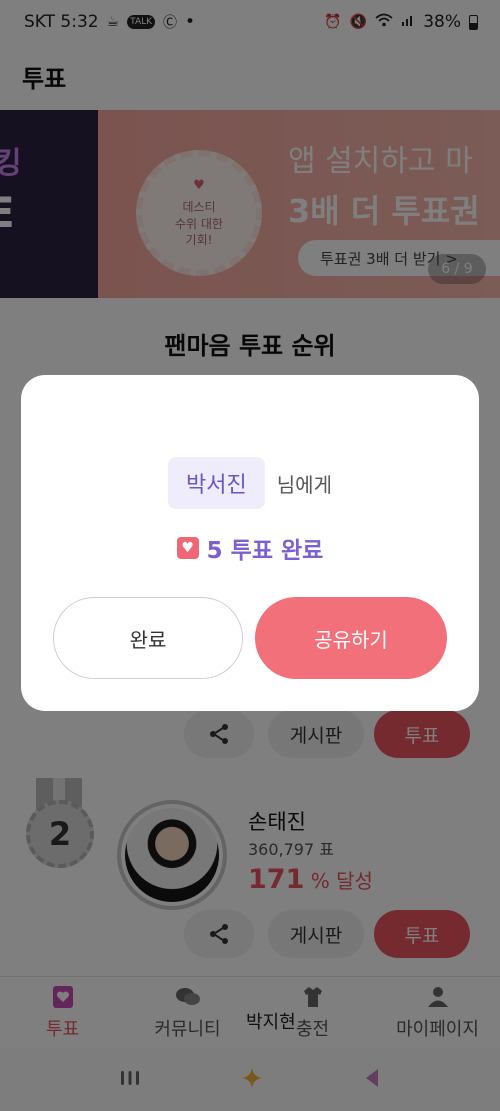 This screenshot has width=500, height=1111. Describe the element at coordinates (148, 638) in the screenshot. I see `done-button: 완료` at that location.